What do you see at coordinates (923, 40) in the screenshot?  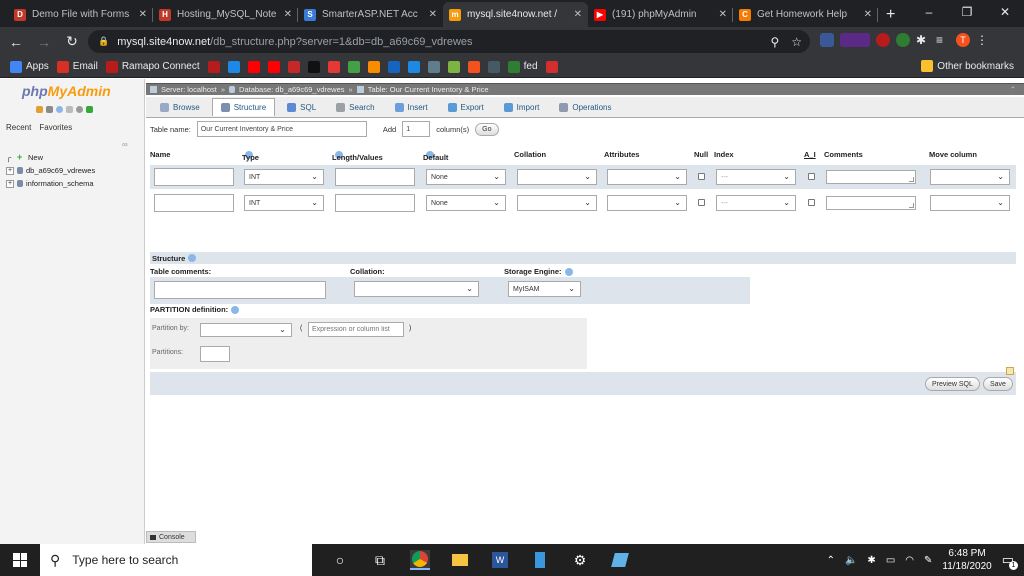 I see `puzzle-extensions-icon: ✱` at bounding box center [923, 40].